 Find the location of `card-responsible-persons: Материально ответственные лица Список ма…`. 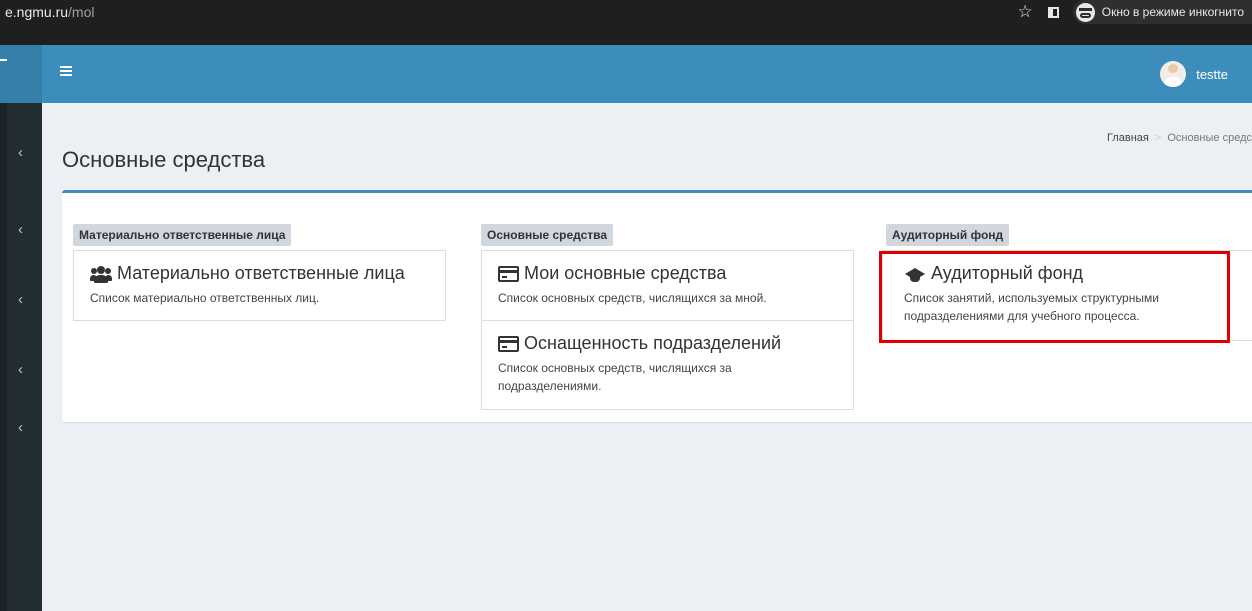

card-responsible-persons: Материально ответственные лица Список ма… is located at coordinates (259, 285).